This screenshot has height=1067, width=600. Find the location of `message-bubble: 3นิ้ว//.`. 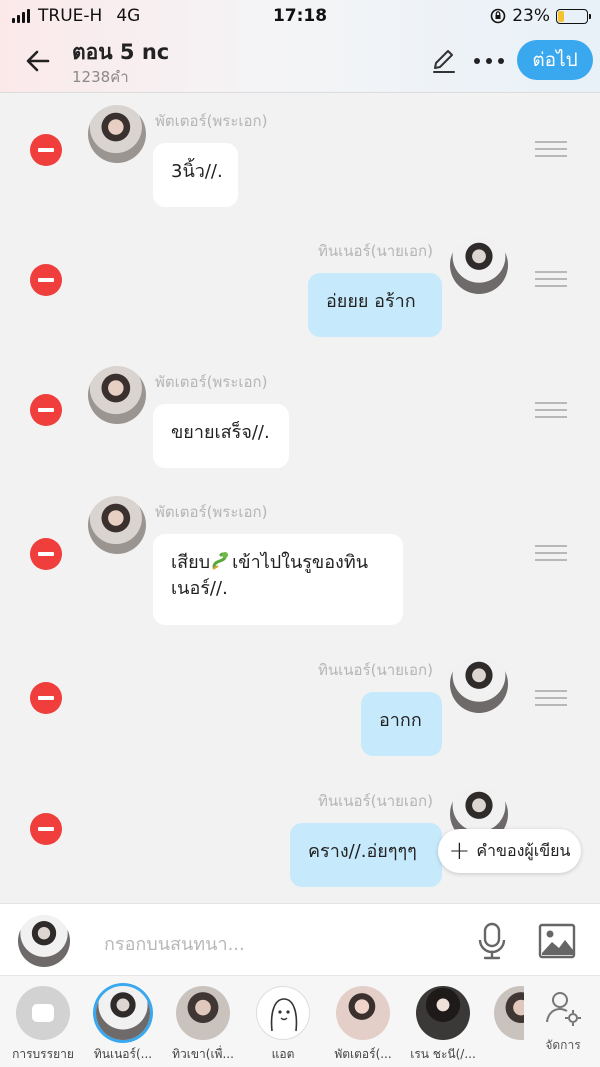

message-bubble: 3นิ้ว//. is located at coordinates (195, 175).